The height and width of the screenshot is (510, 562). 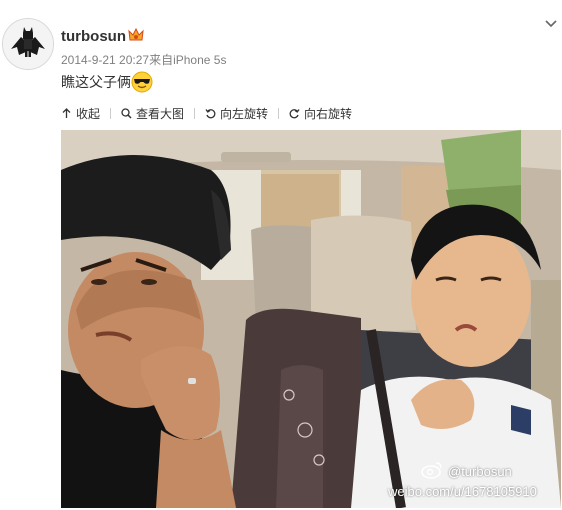 What do you see at coordinates (480, 471) in the screenshot?
I see `photo-watermark-handle: @turbosun` at bounding box center [480, 471].